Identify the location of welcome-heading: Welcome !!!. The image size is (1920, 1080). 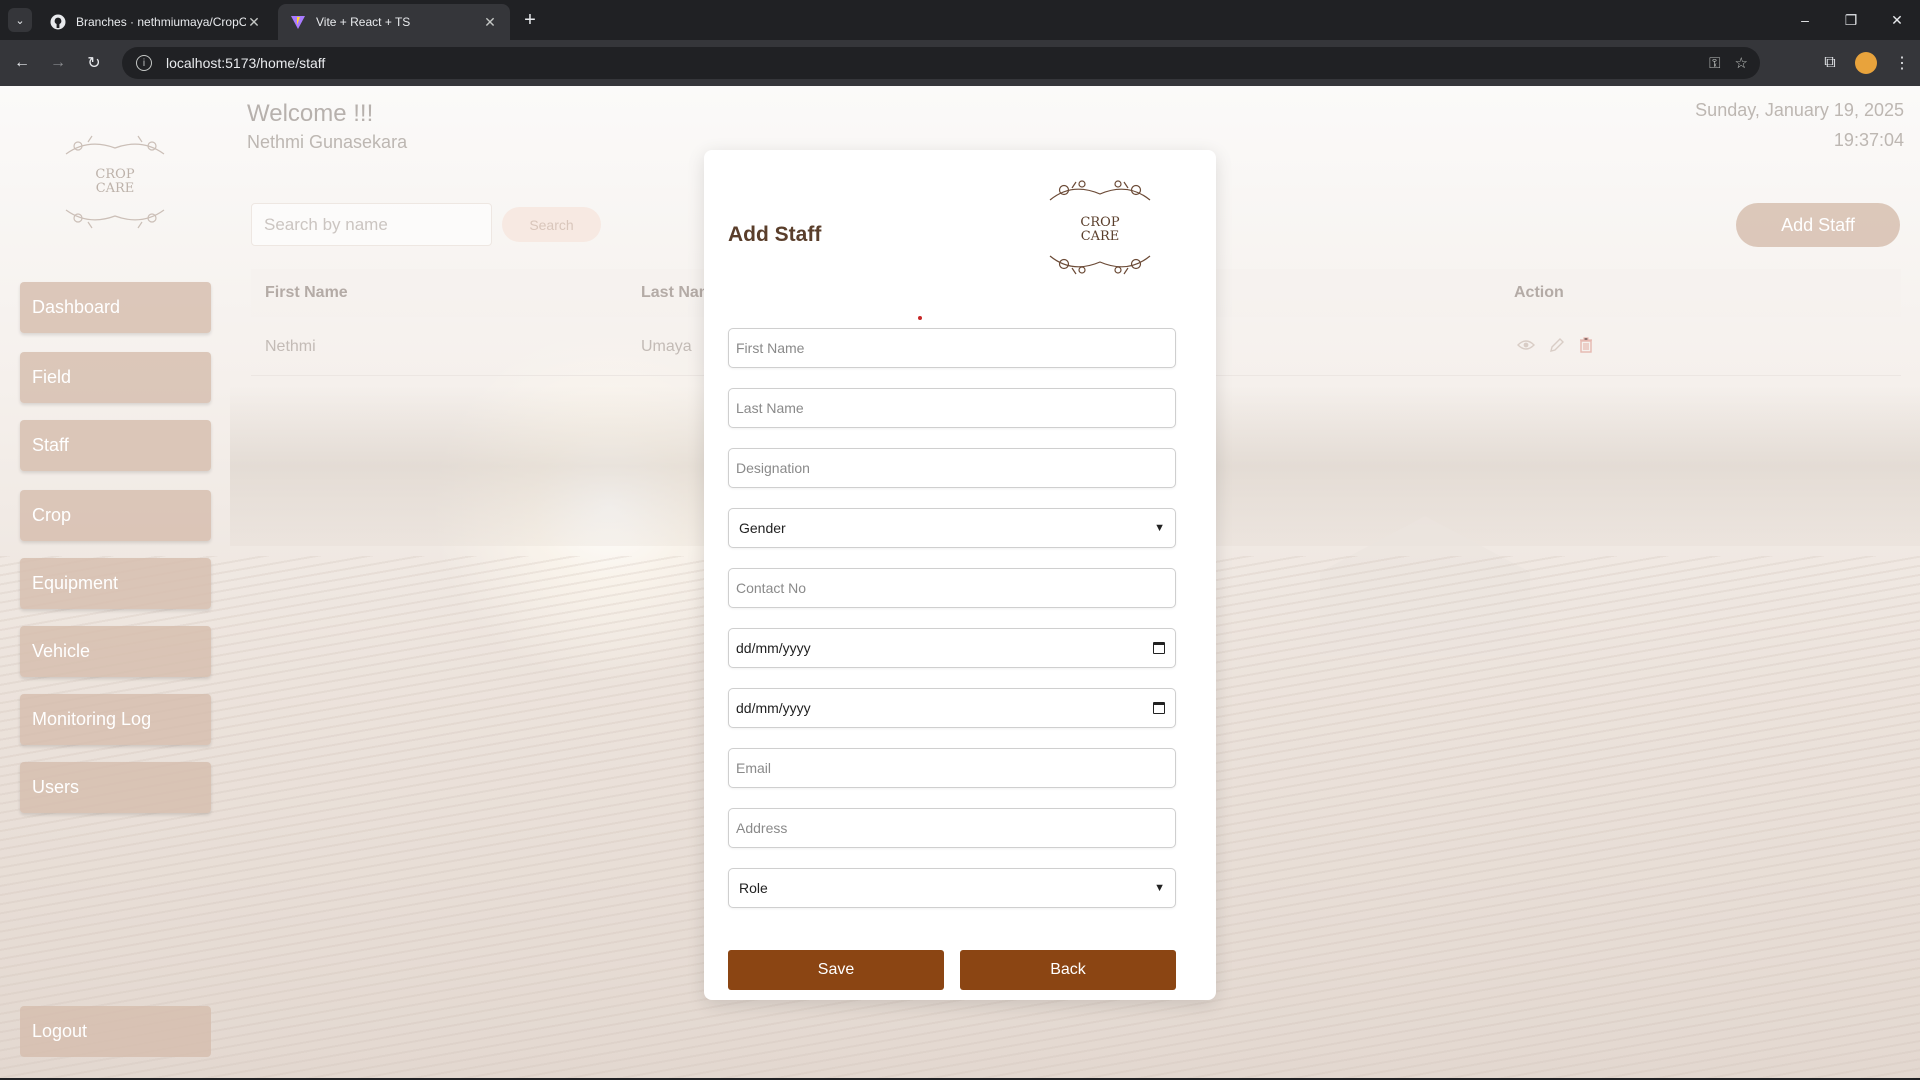
(310, 113).